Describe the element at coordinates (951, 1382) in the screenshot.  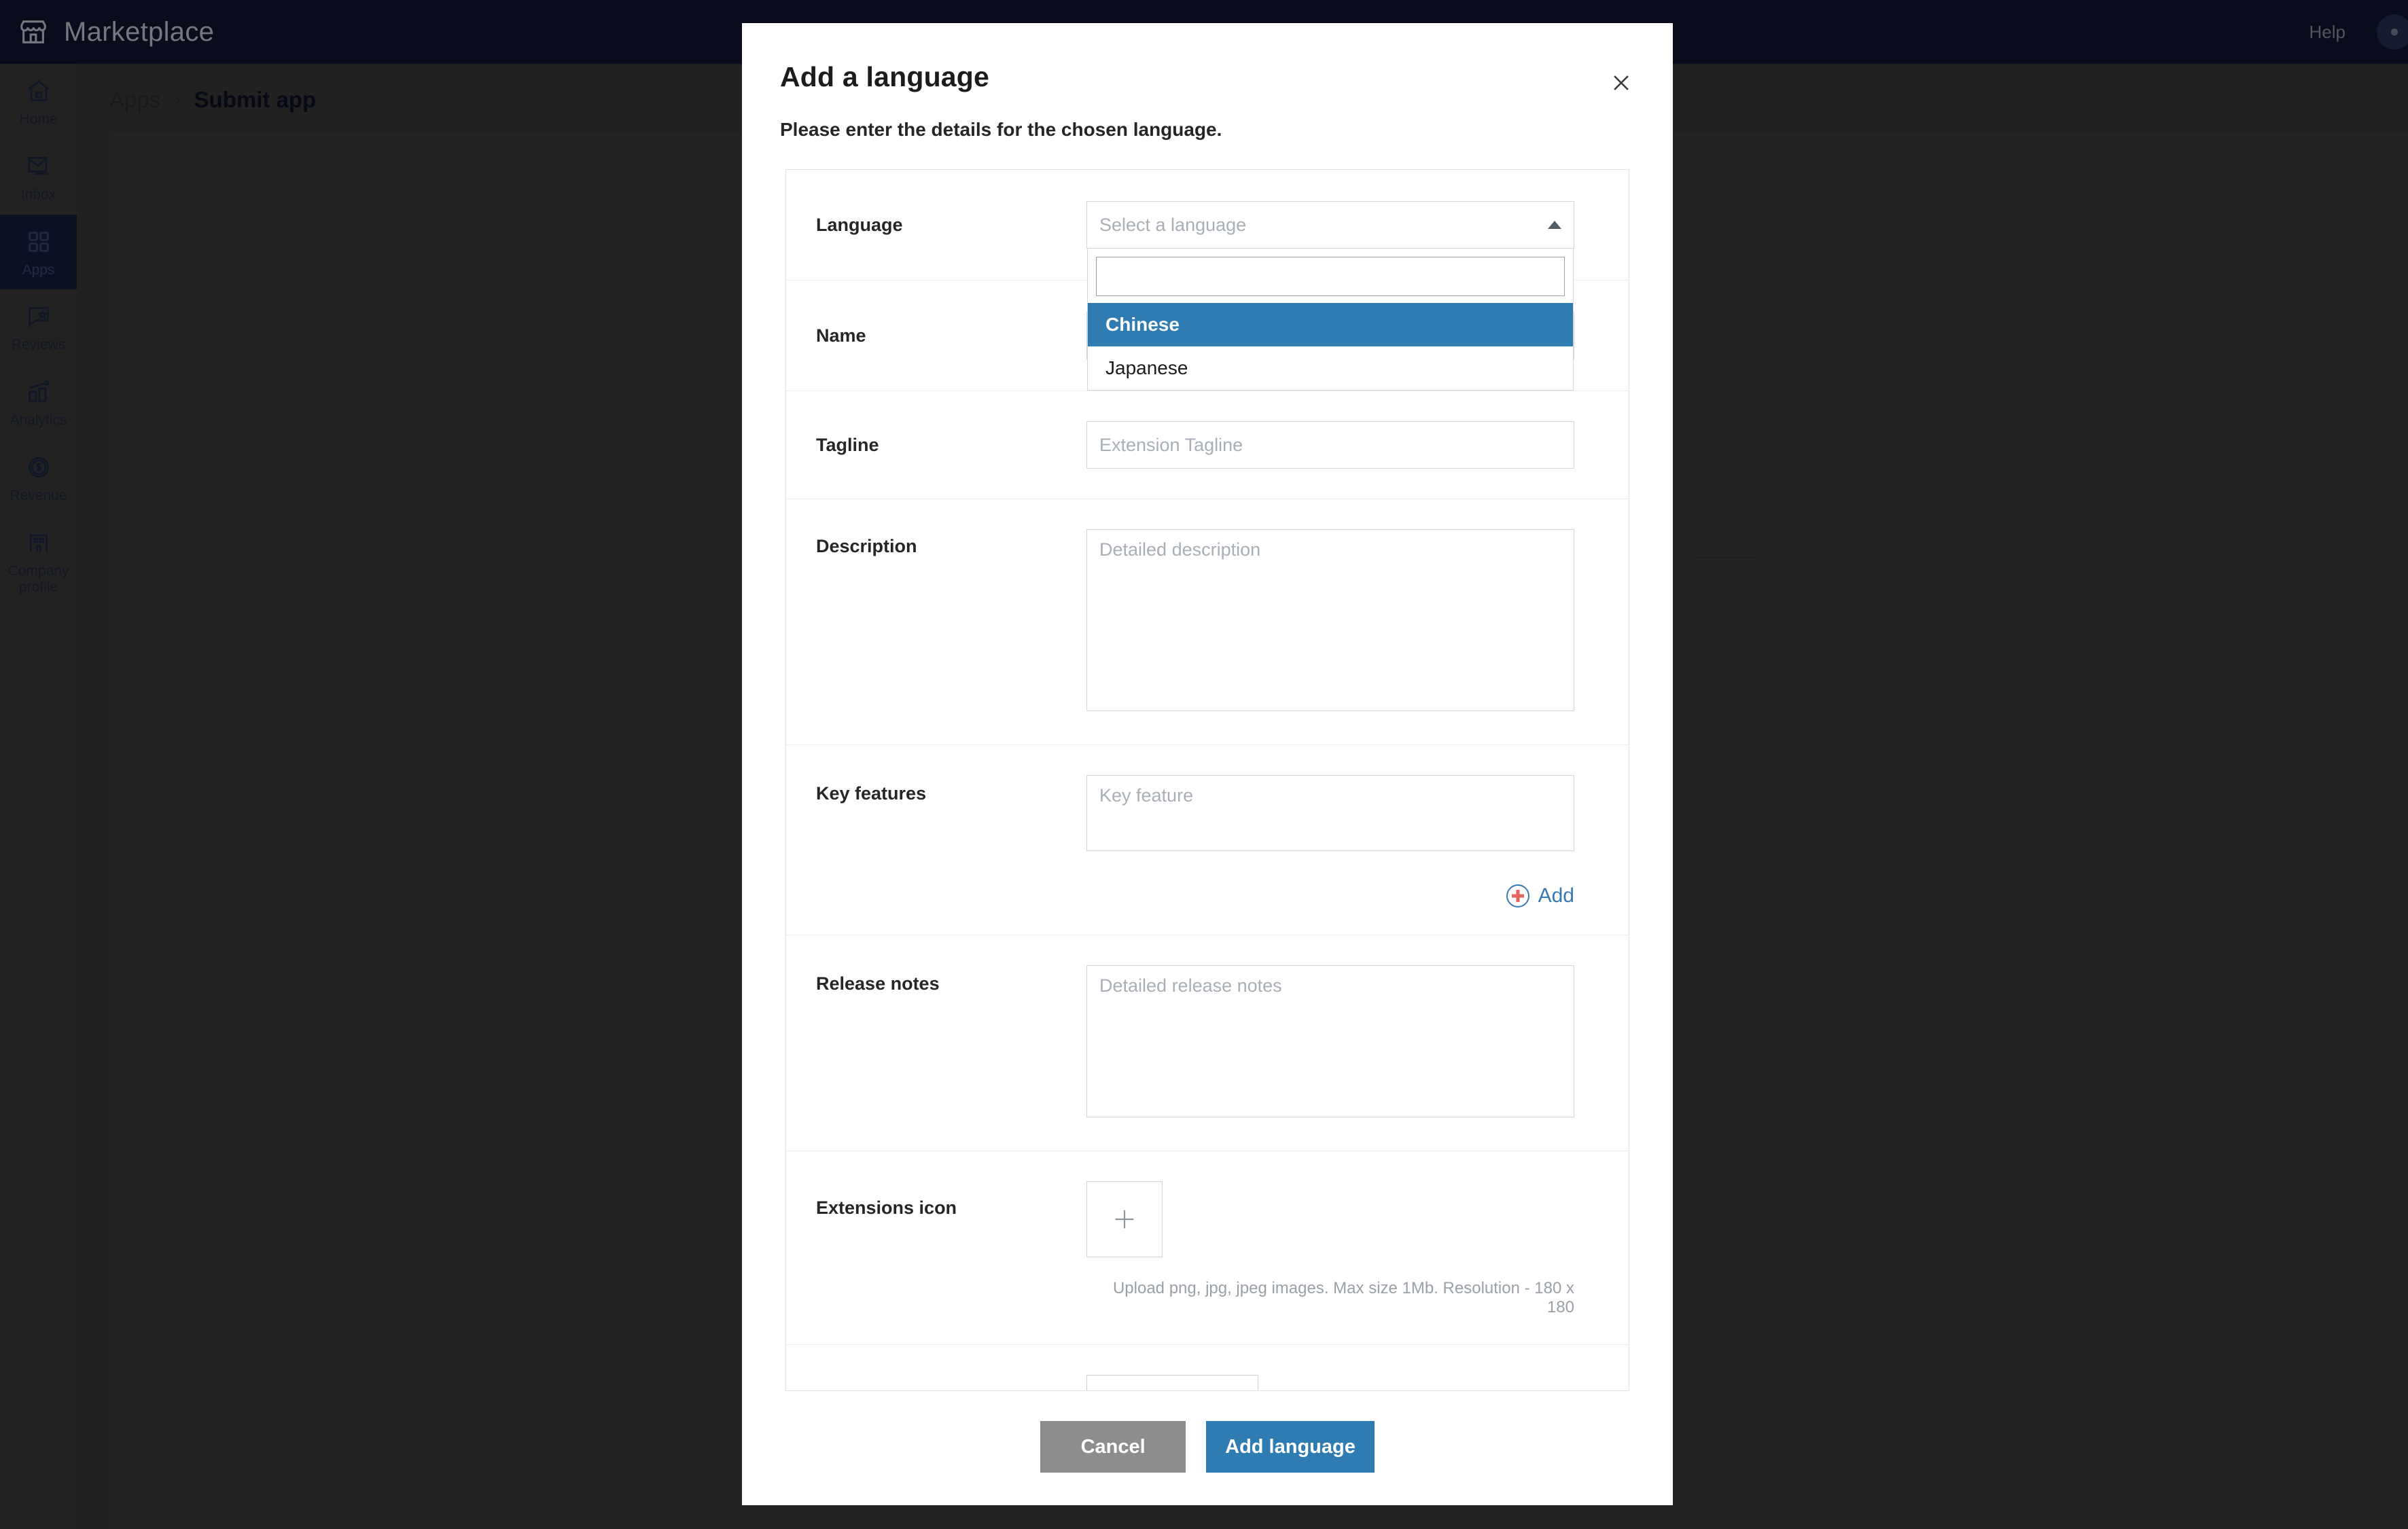
I see `thumbnail-label: Thumbnail` at that location.